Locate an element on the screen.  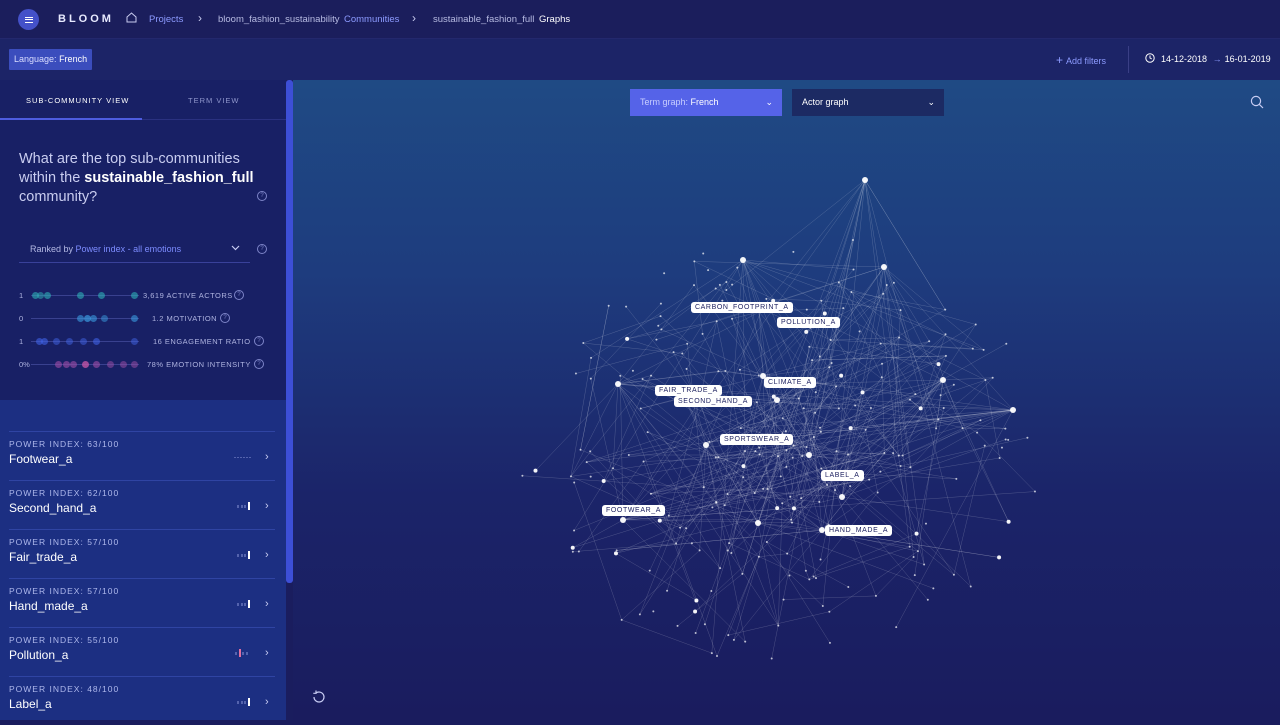
chevron-down-icon is located at coordinates (235, 248).